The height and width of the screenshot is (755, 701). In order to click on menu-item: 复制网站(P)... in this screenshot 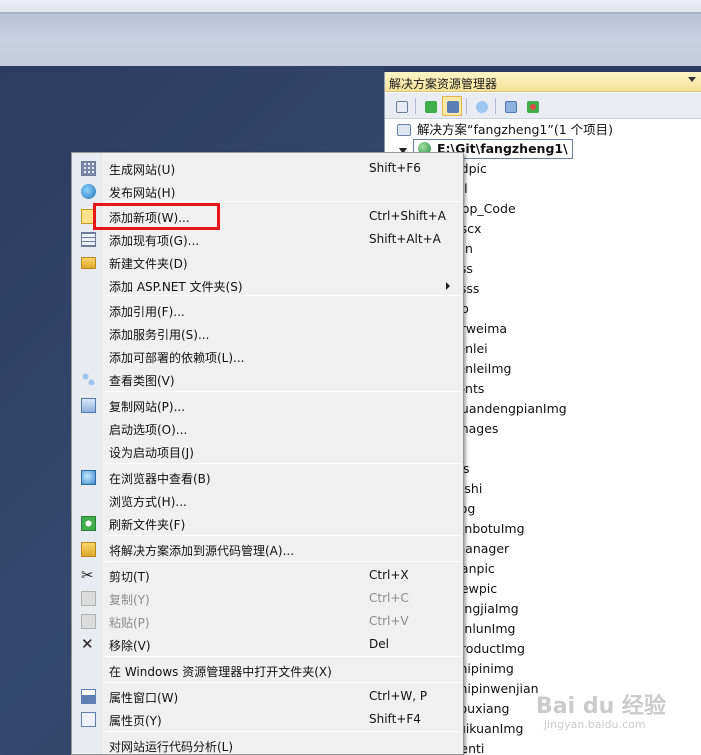, I will do `click(268, 405)`.